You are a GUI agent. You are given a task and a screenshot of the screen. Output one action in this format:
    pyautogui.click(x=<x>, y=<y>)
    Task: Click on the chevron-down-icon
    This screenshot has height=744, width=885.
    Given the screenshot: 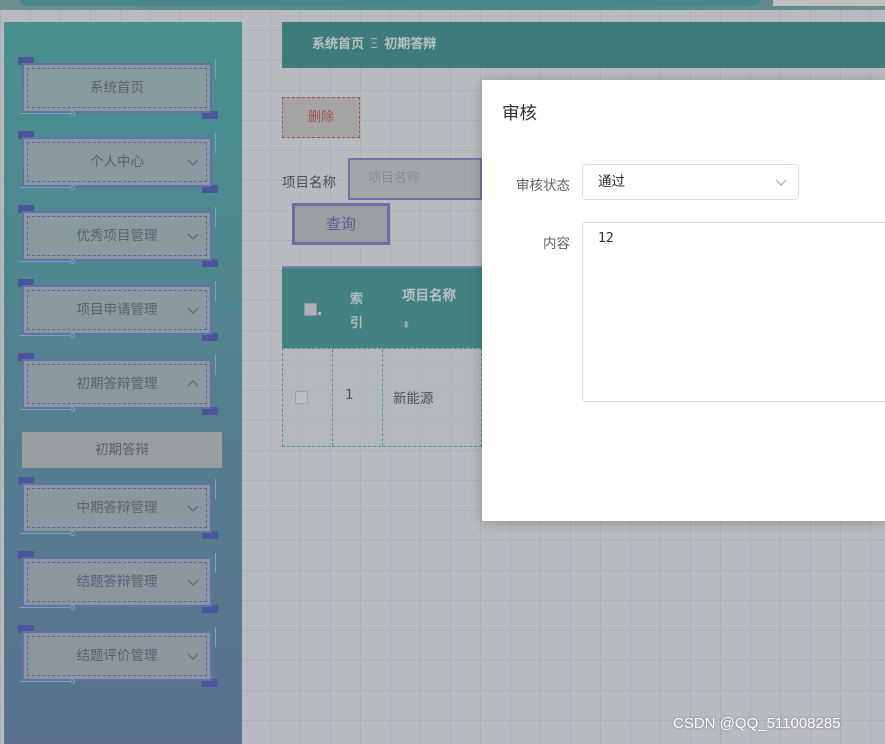 What is the action you would take?
    pyautogui.click(x=781, y=182)
    